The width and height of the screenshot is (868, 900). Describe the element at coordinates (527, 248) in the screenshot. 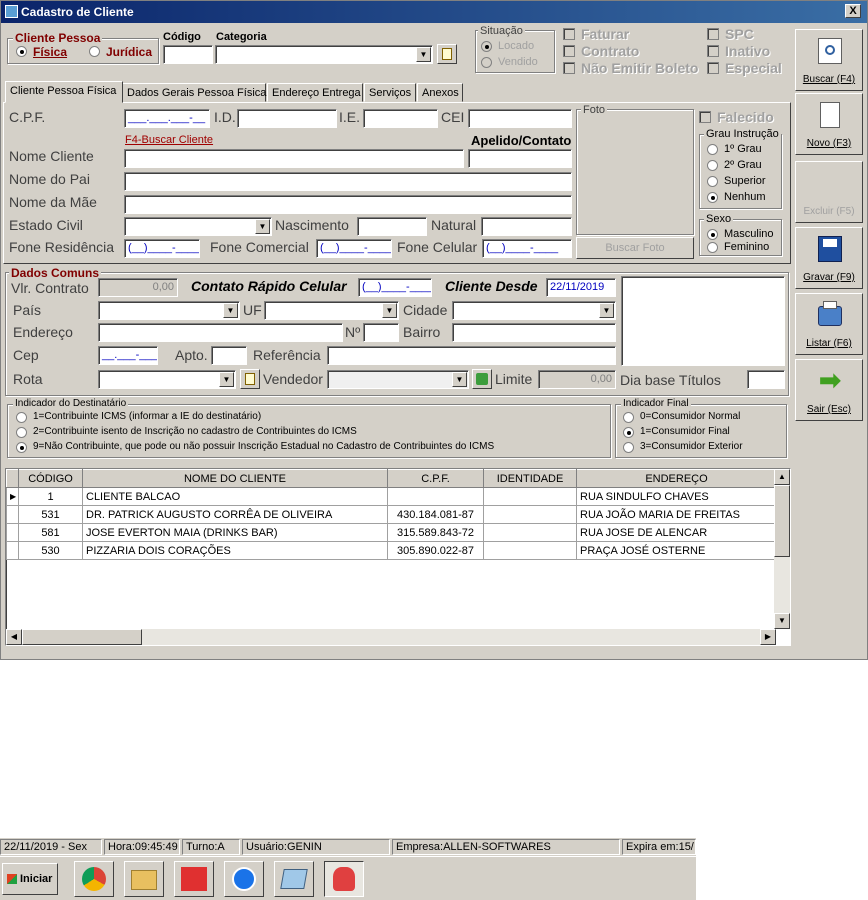

I see `fone-celular-input: (__)____-____` at that location.